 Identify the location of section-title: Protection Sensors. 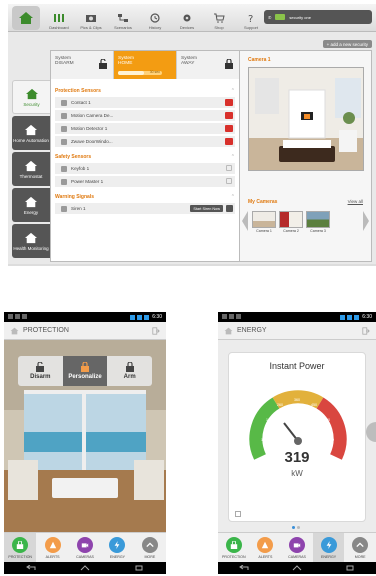
(78, 91).